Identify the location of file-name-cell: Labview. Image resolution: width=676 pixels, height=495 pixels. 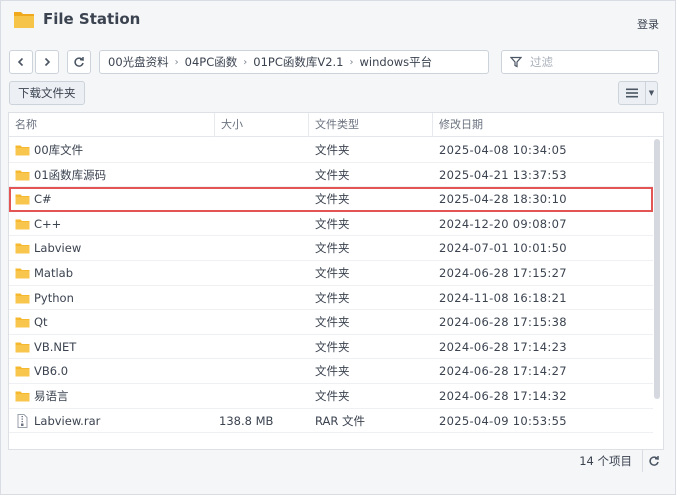
(48, 248).